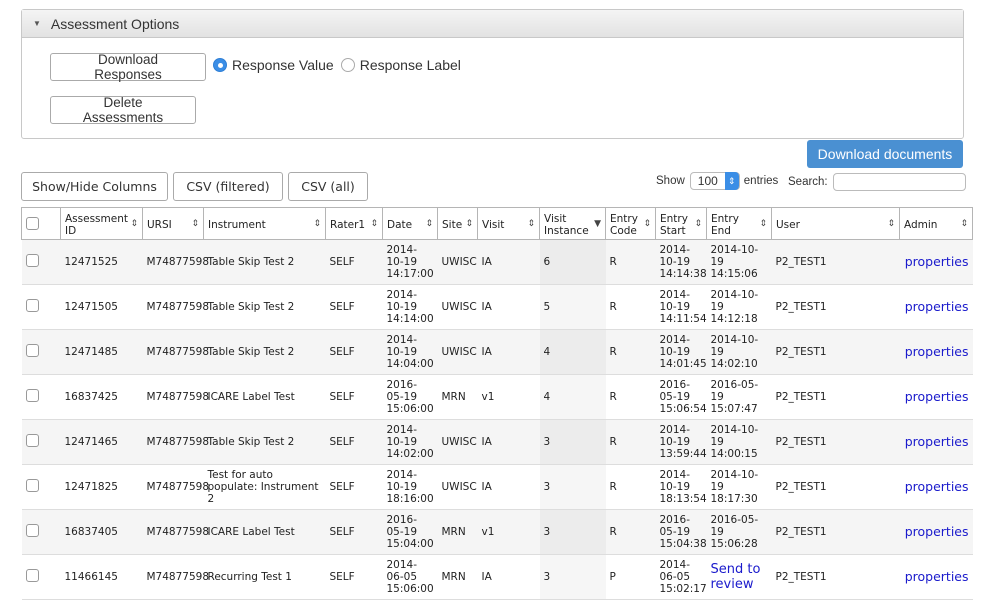 The width and height of the screenshot is (988, 604). I want to click on cell-site-text: MRN, so click(453, 397).